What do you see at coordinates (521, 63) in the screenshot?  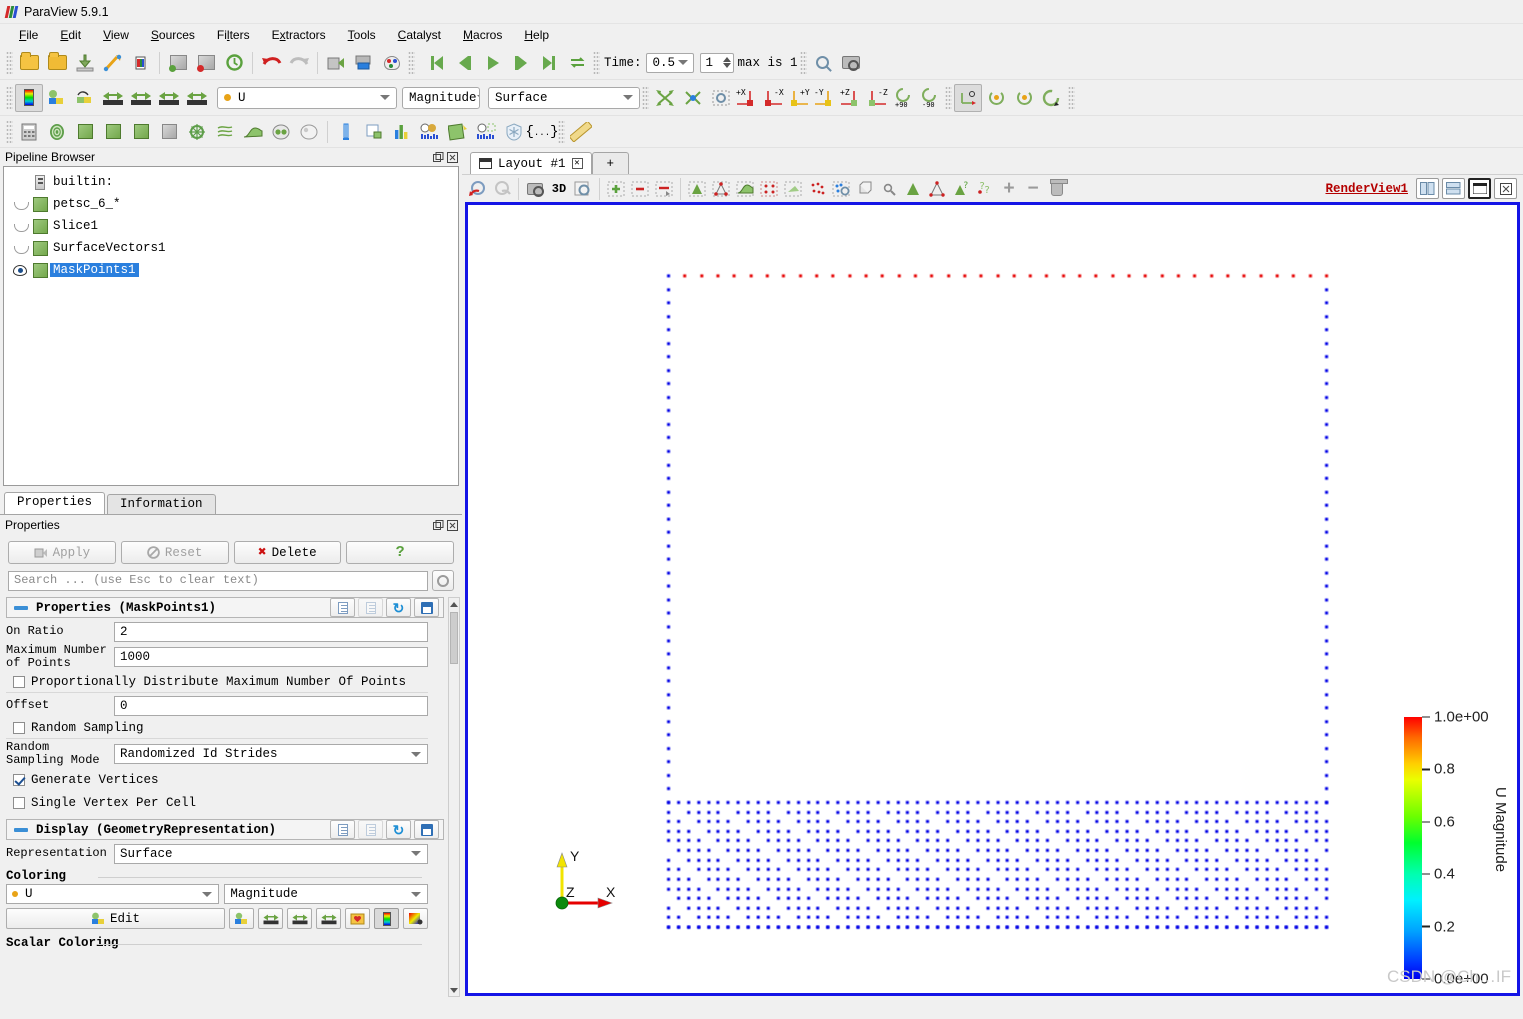 I see `next-frame-button` at bounding box center [521, 63].